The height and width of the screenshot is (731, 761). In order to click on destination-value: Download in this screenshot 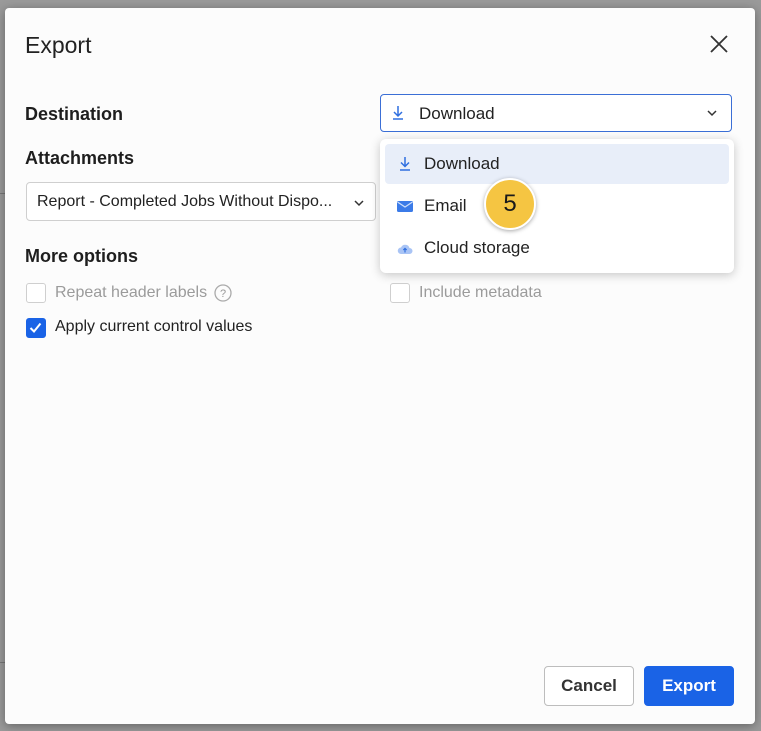, I will do `click(457, 113)`.